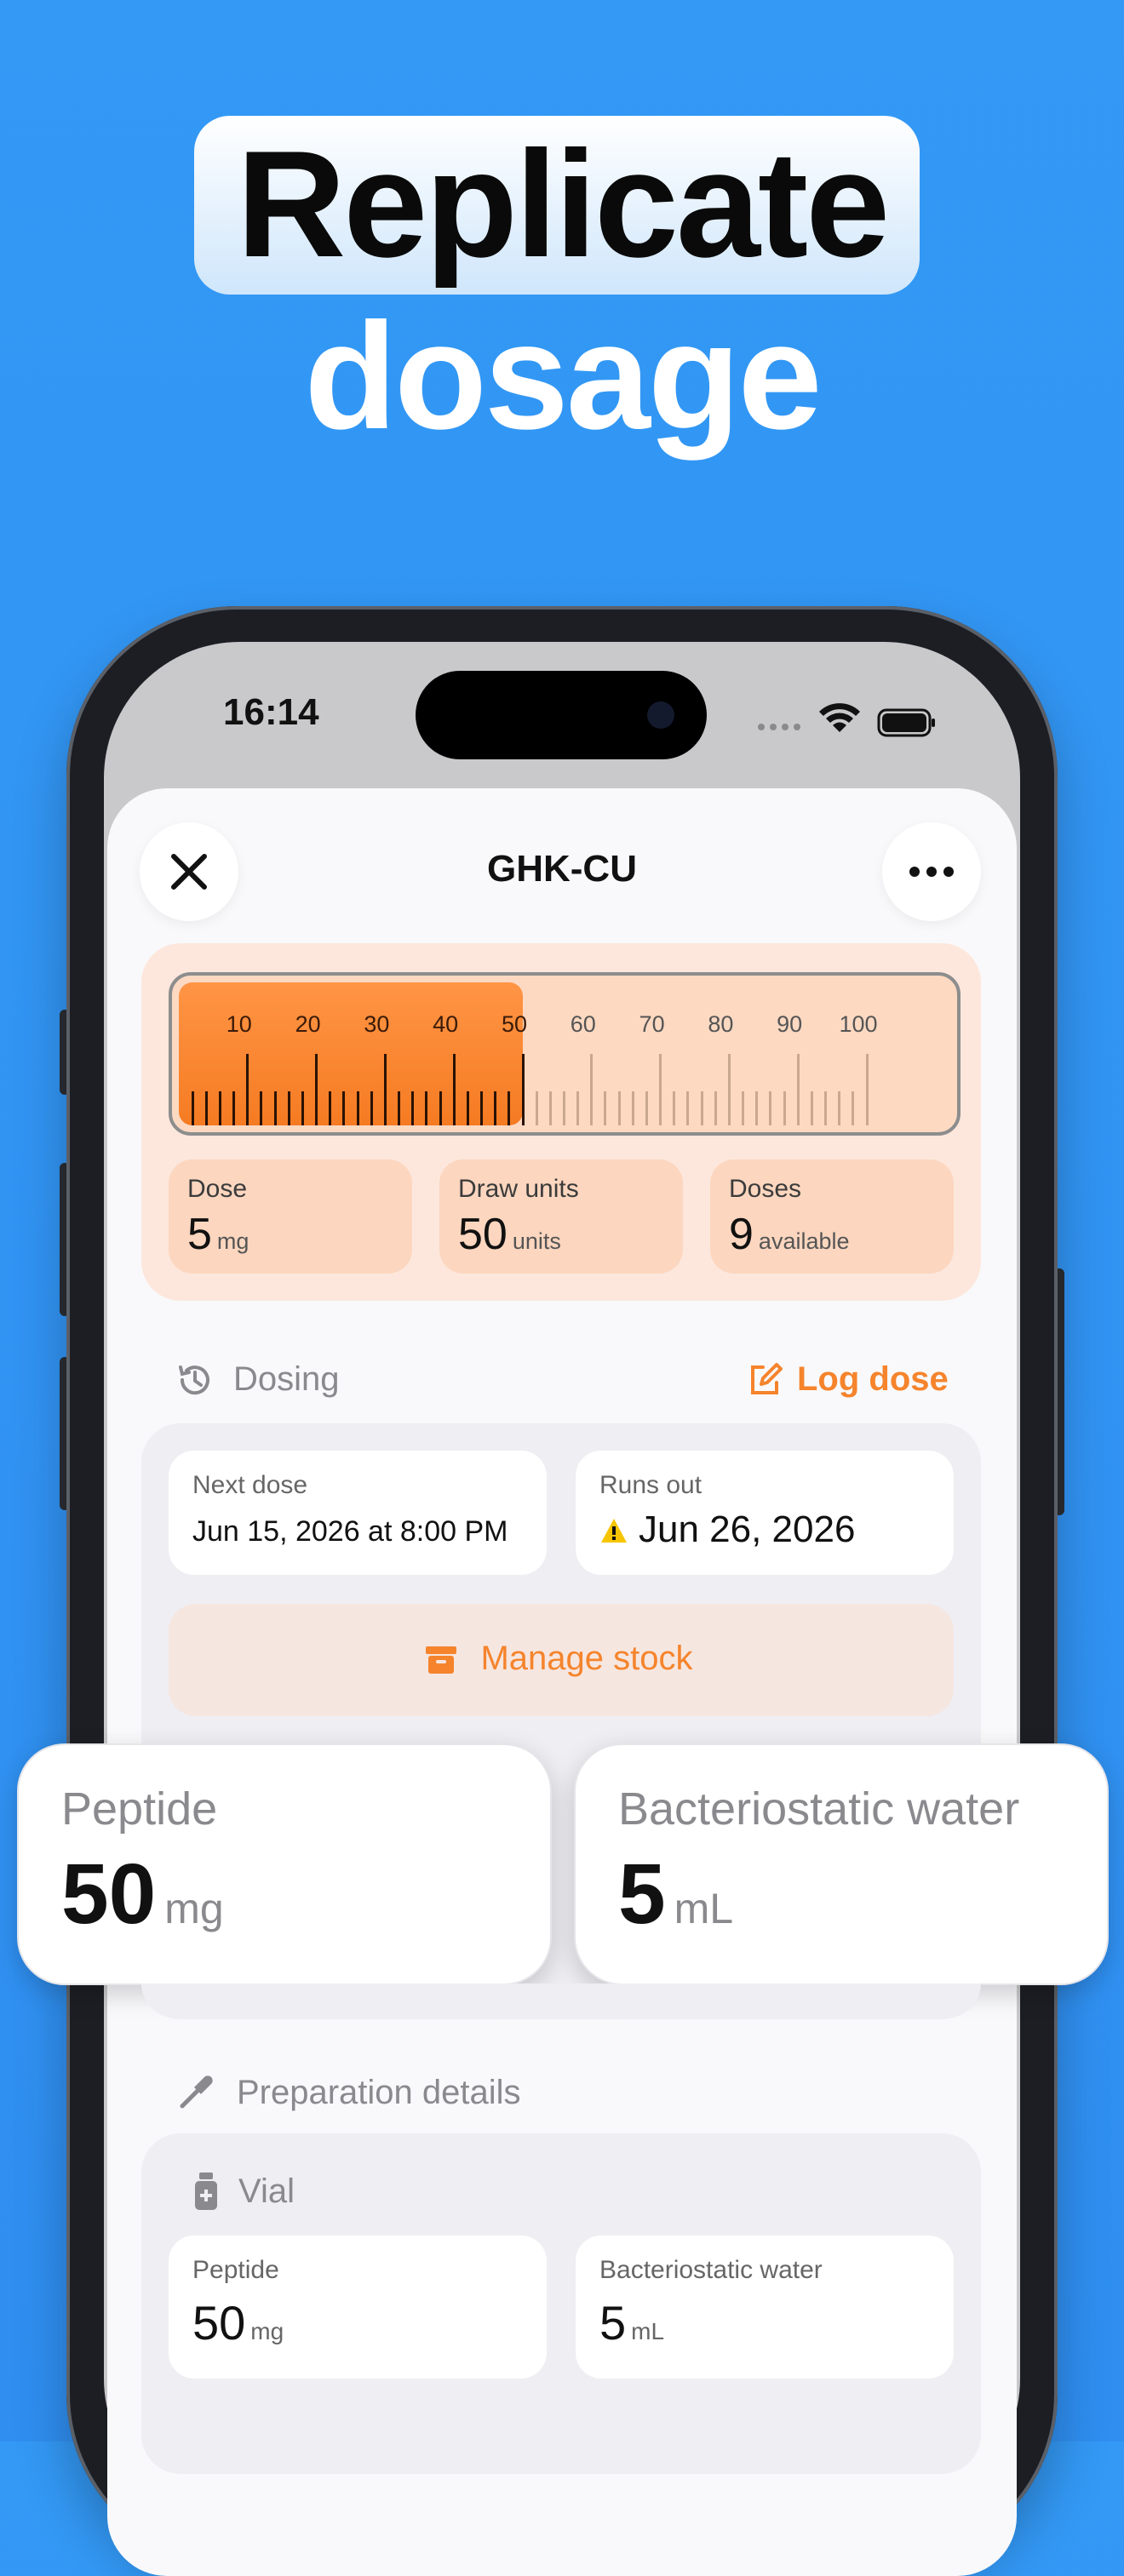 The image size is (1124, 2576). What do you see at coordinates (790, 1024) in the screenshot?
I see `syringe-tick-label: 90` at bounding box center [790, 1024].